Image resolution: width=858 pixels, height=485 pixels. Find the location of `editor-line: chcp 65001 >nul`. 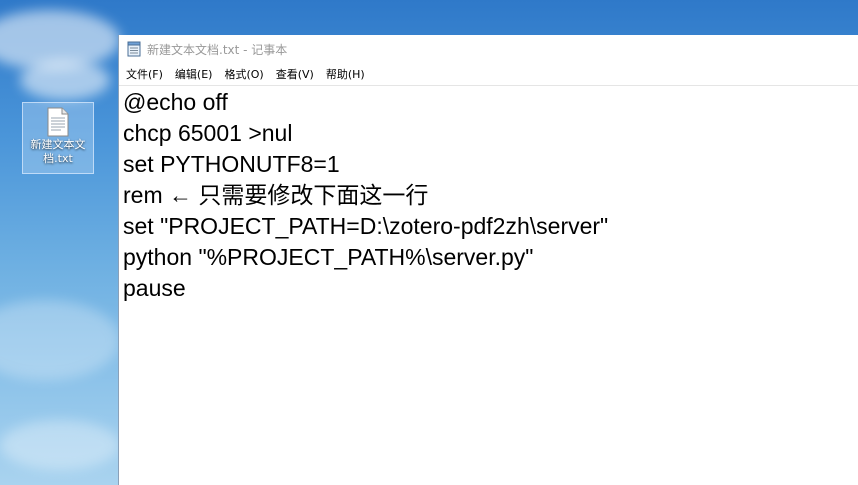

editor-line: chcp 65001 >nul is located at coordinates (208, 133).